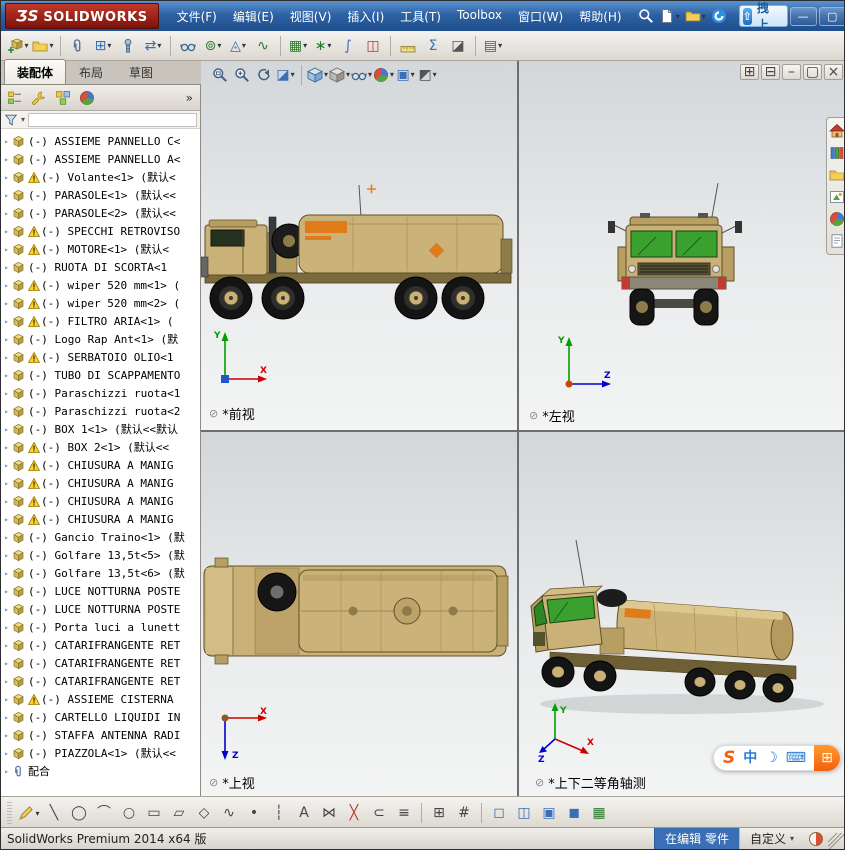  I want to click on ellipse-button: ○, so click(129, 813).